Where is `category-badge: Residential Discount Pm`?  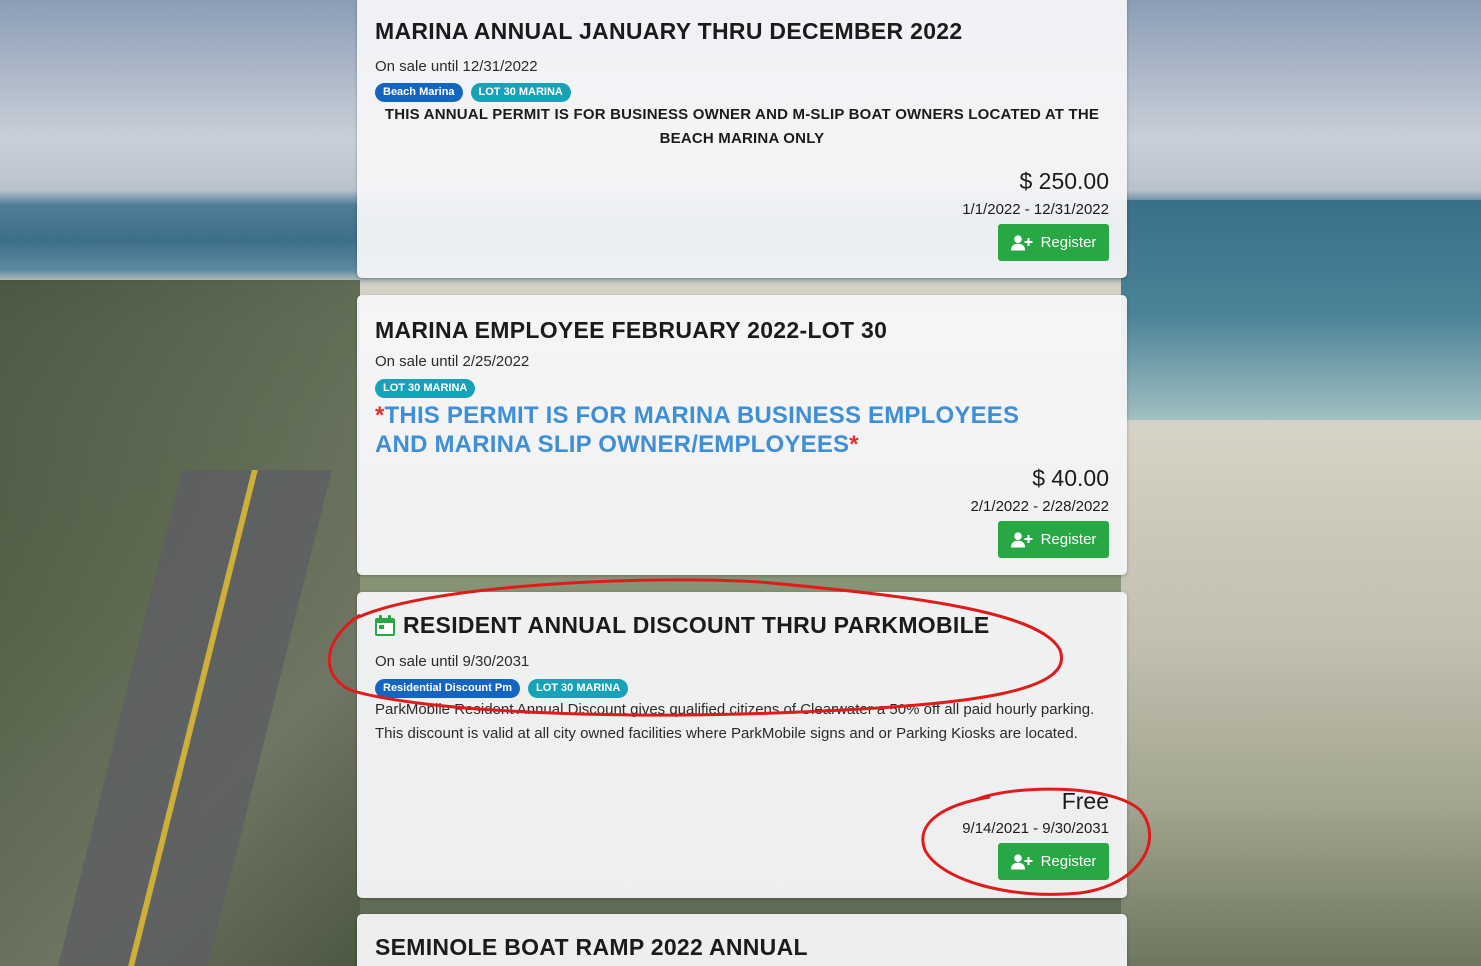 category-badge: Residential Discount Pm is located at coordinates (447, 688).